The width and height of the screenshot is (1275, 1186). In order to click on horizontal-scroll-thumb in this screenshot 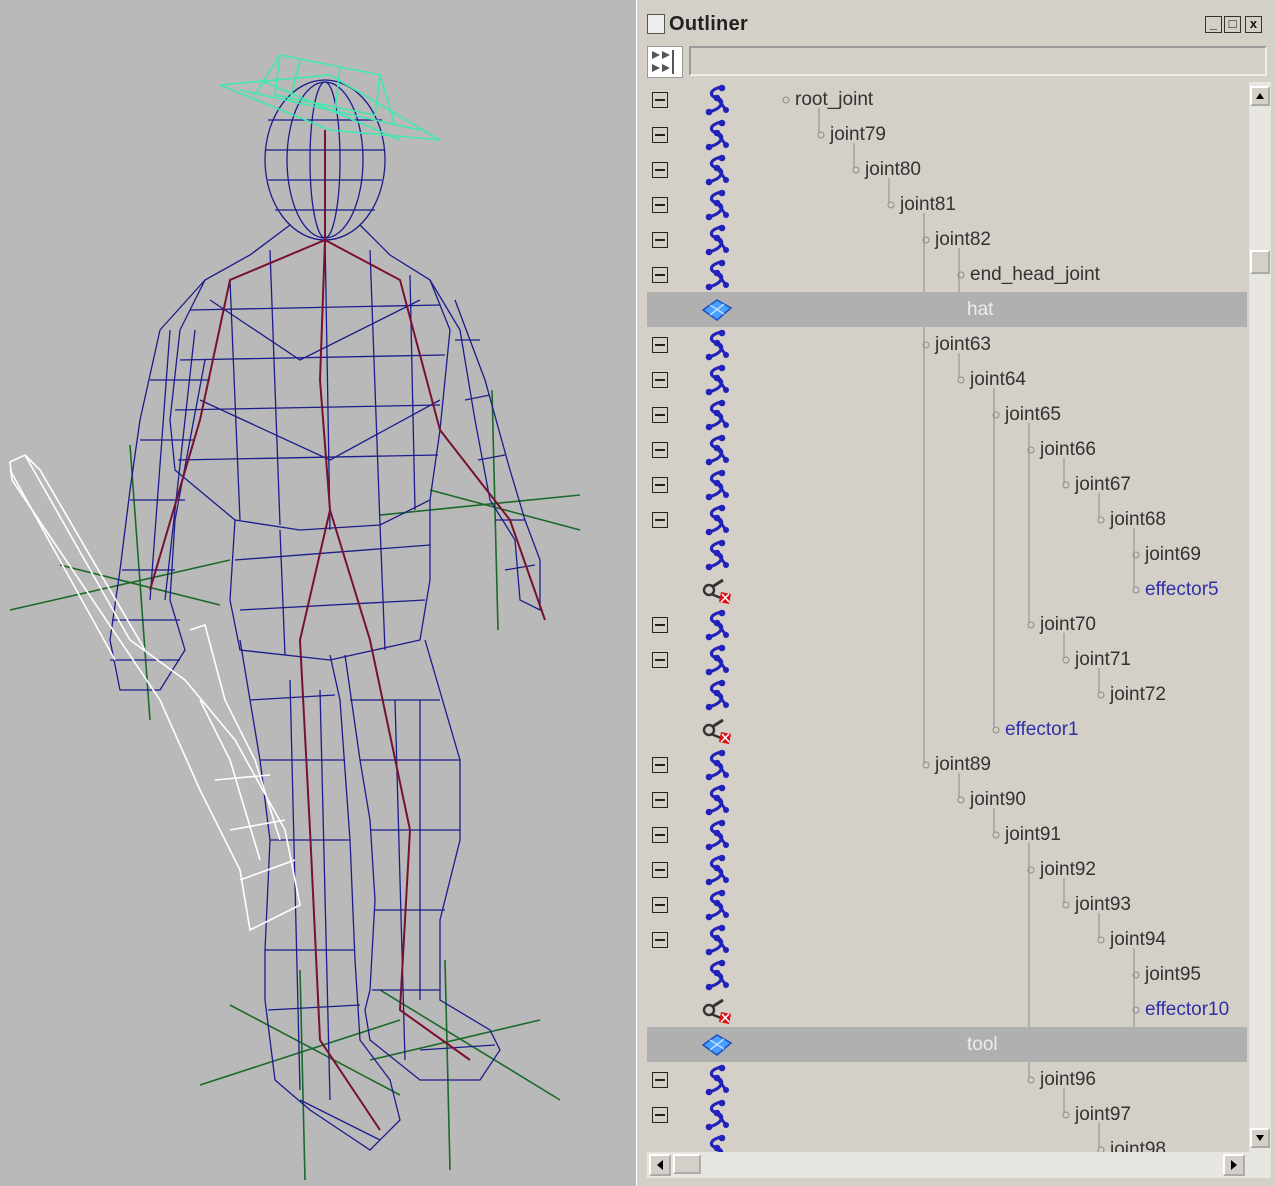, I will do `click(687, 1164)`.